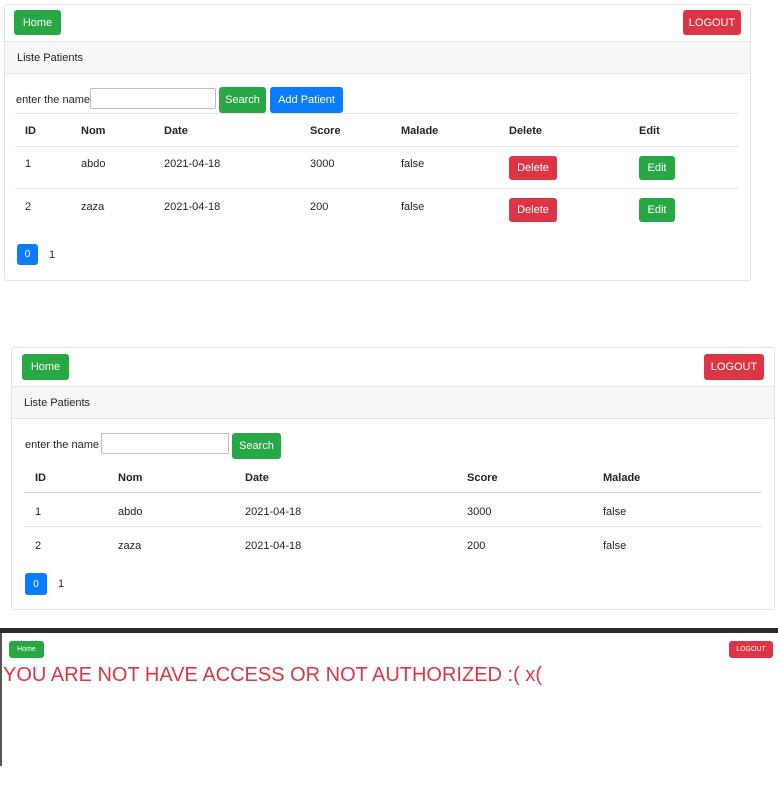 The height and width of the screenshot is (792, 778). What do you see at coordinates (306, 100) in the screenshot?
I see `add-patient-button: Add Patient` at bounding box center [306, 100].